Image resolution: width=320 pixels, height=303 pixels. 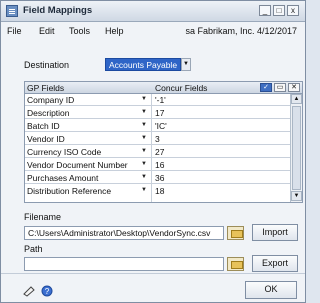 What do you see at coordinates (181, 88) in the screenshot?
I see `column-concur-fields: Concur Fields` at bounding box center [181, 88].